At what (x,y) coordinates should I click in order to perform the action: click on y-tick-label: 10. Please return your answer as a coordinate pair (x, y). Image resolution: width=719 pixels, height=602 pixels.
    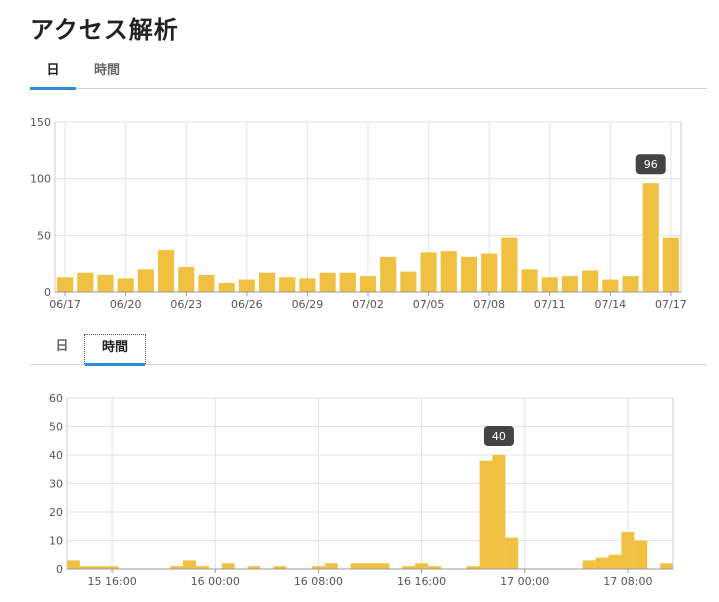
    Looking at the image, I should click on (56, 541).